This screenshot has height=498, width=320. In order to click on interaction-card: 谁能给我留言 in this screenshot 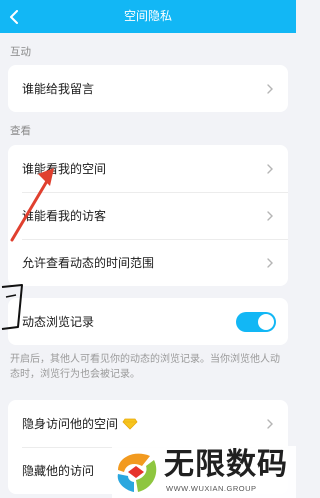, I will do `click(148, 88)`.